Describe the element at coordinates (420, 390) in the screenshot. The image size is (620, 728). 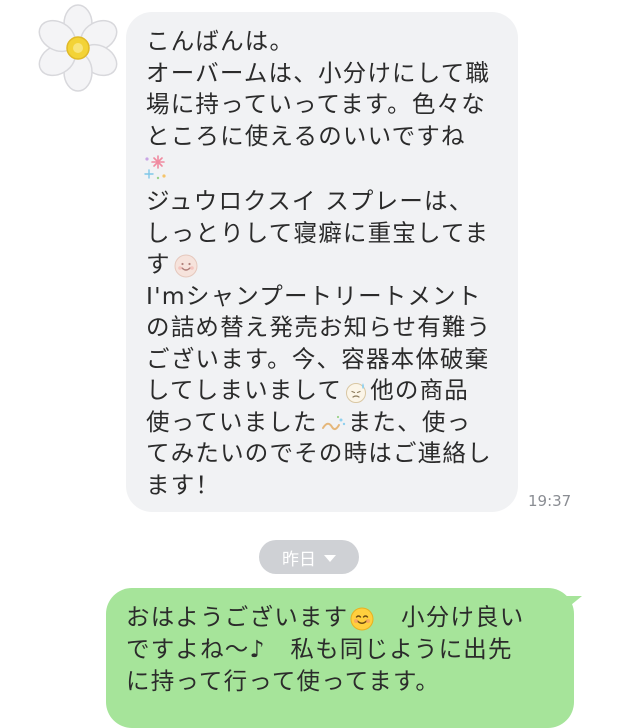
I see `message-text: 他の商品` at that location.